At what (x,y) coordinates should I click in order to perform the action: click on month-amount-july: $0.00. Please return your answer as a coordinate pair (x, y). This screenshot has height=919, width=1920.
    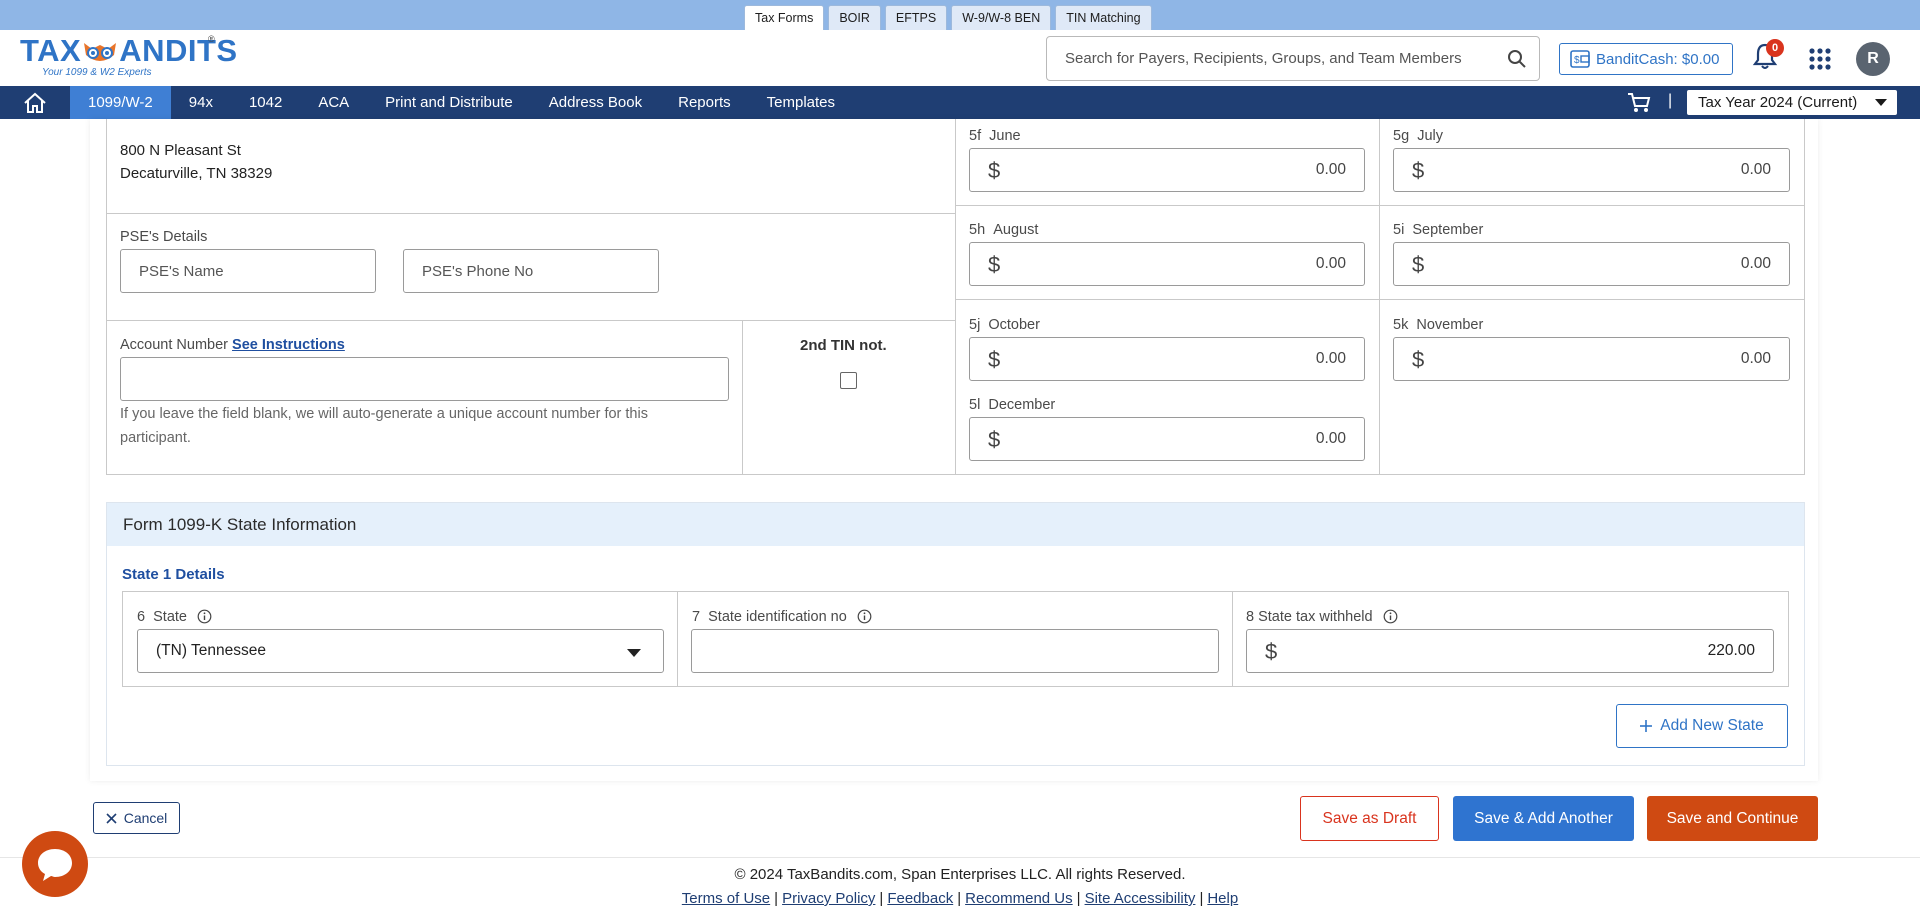
    Looking at the image, I should click on (1591, 170).